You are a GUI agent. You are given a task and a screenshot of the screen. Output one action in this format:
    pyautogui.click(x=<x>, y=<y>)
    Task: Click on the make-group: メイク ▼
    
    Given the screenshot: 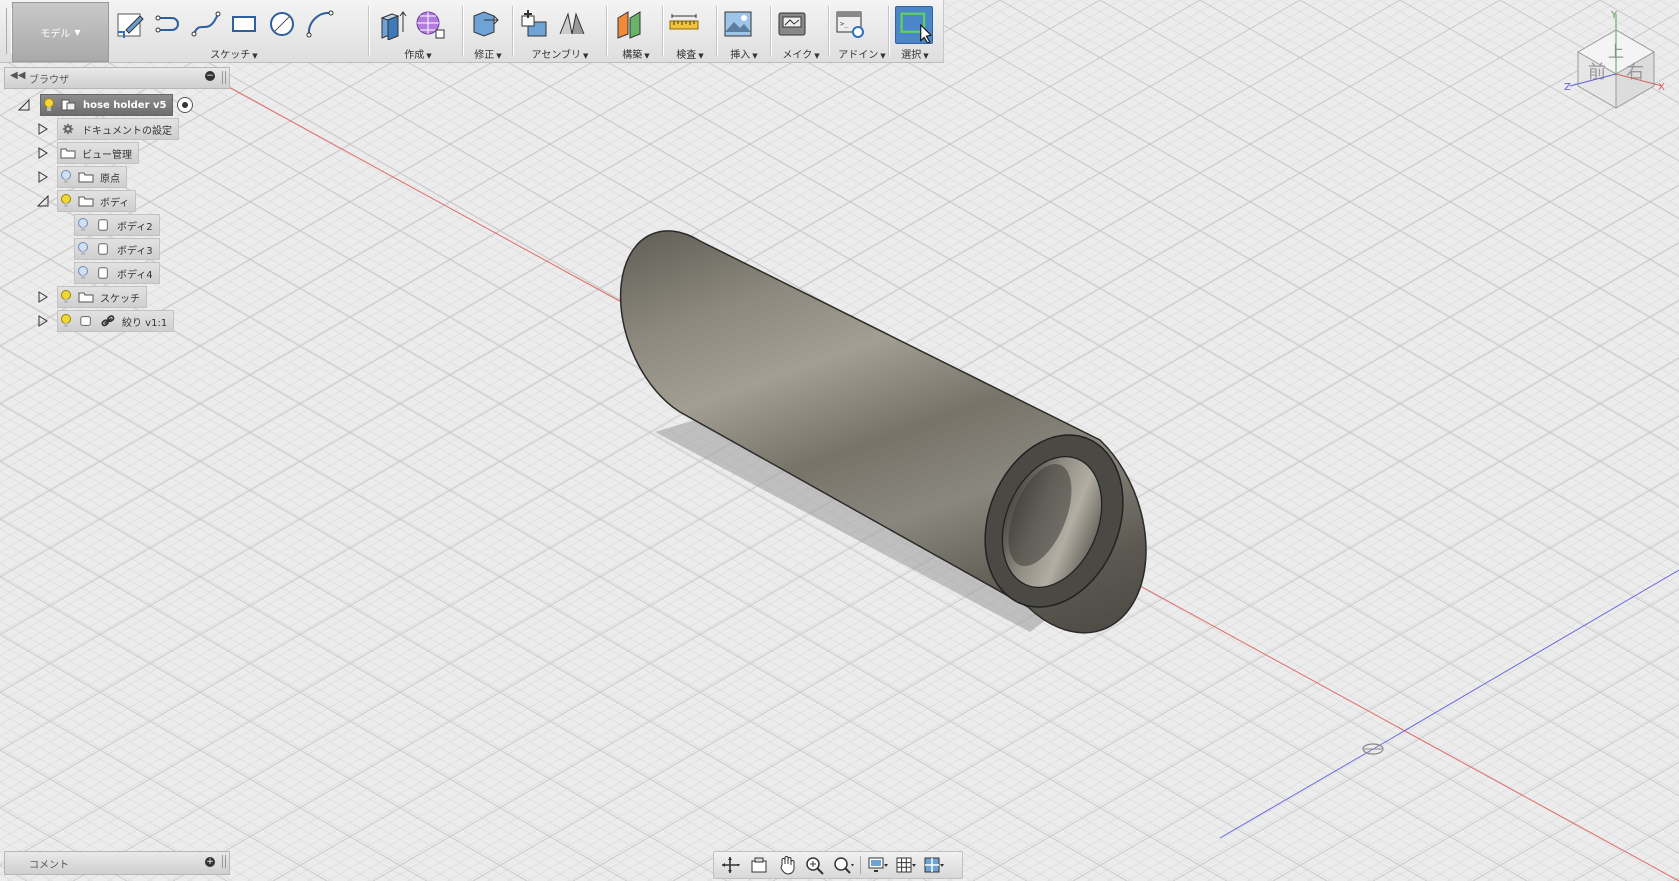 What is the action you would take?
    pyautogui.click(x=801, y=31)
    